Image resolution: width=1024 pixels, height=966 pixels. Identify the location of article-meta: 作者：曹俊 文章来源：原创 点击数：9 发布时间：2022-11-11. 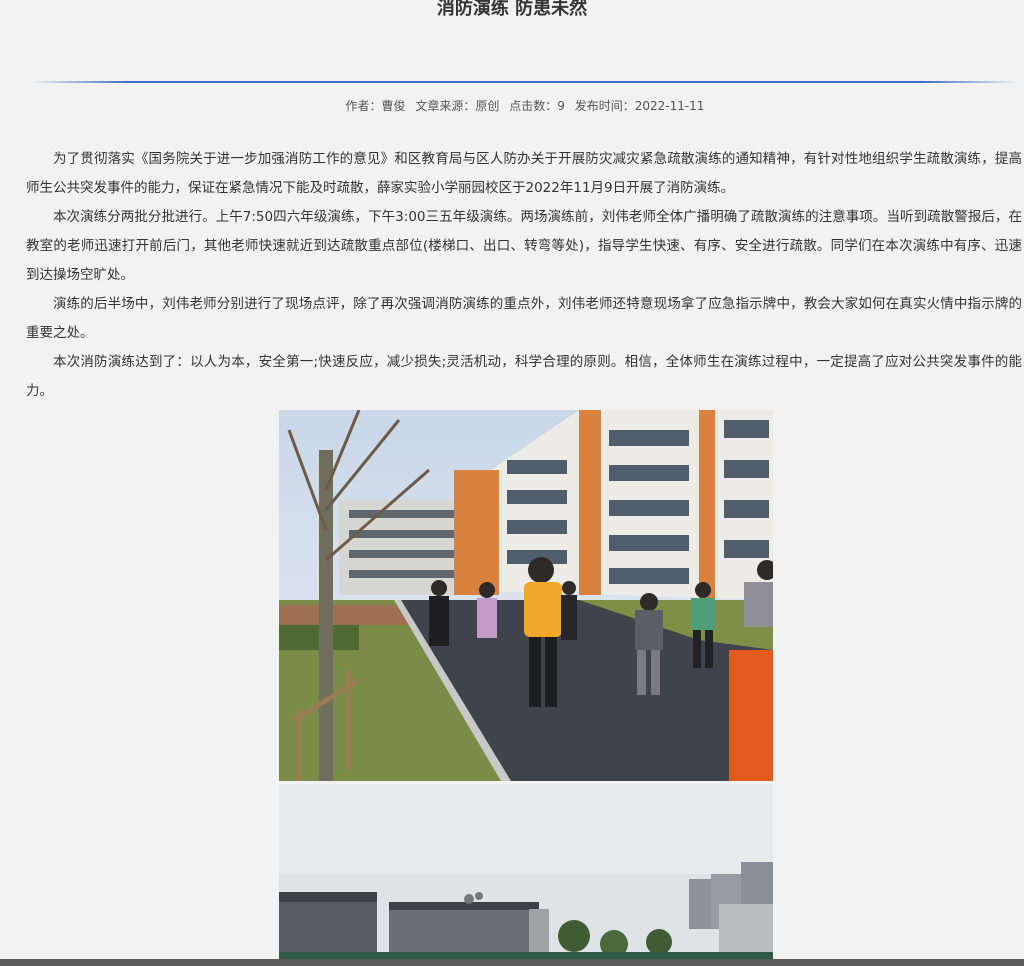
(512, 106).